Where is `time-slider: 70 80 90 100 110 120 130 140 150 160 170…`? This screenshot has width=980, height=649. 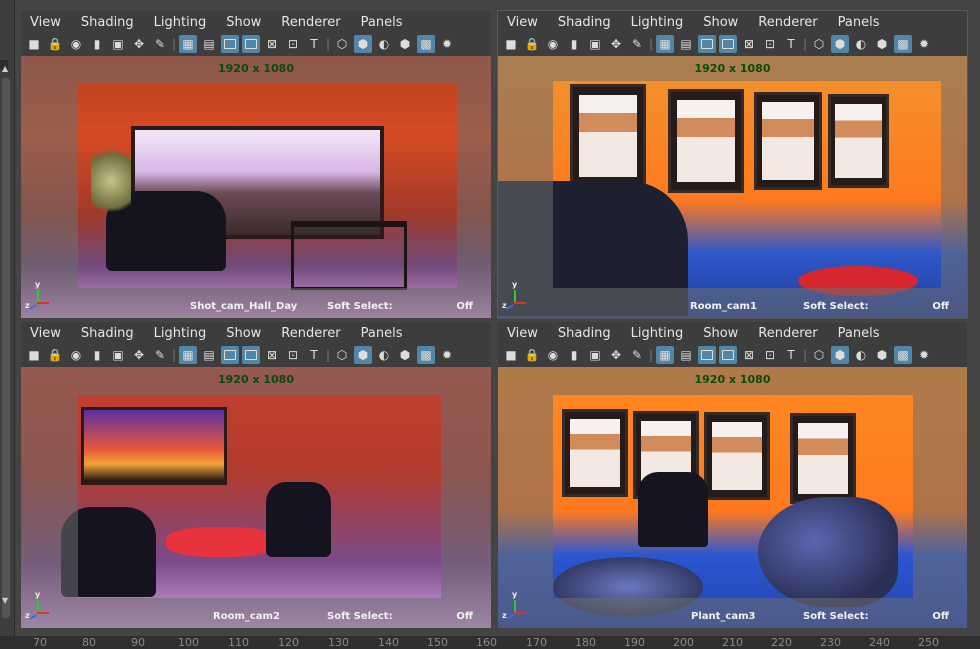 time-slider: 70 80 90 100 110 120 130 140 150 160 170… is located at coordinates (490, 642).